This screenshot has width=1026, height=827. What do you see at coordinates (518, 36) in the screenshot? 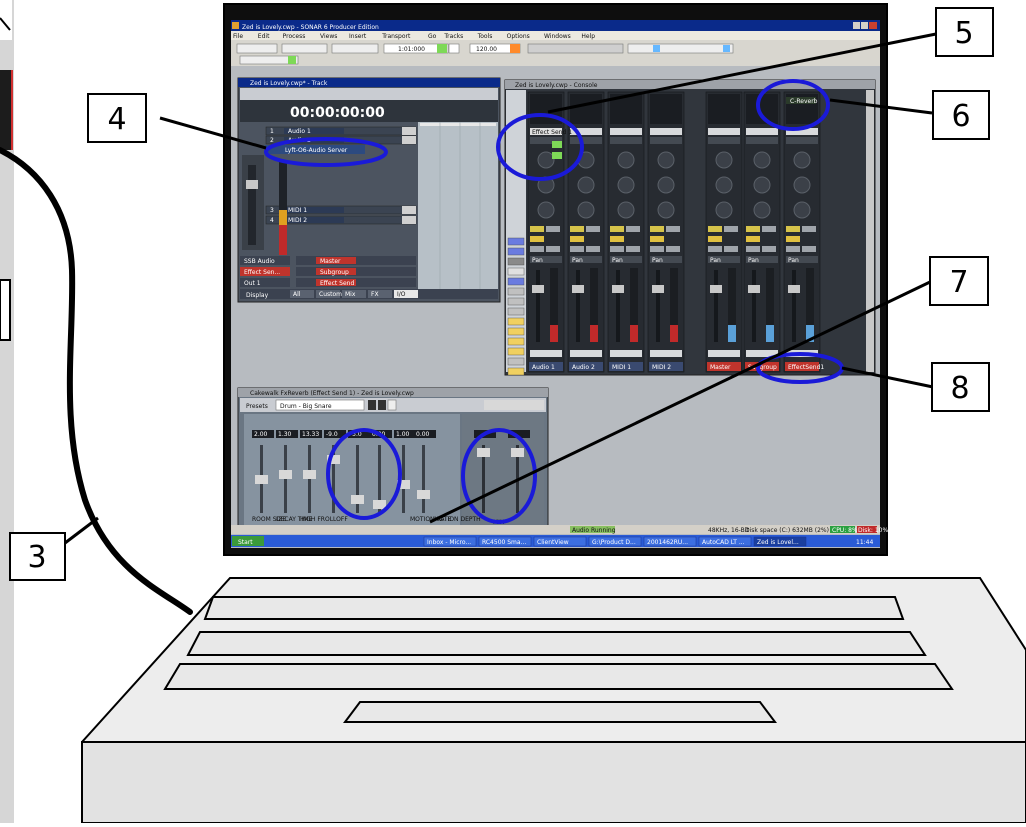
I see `menu-item: Options` at bounding box center [518, 36].